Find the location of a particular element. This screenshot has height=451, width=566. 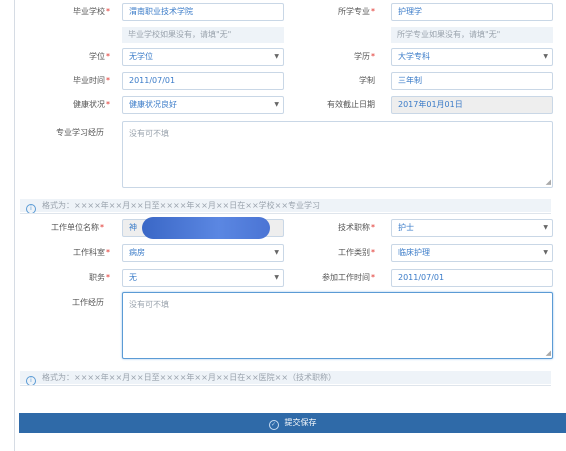

system-label: 学制 is located at coordinates (367, 80).